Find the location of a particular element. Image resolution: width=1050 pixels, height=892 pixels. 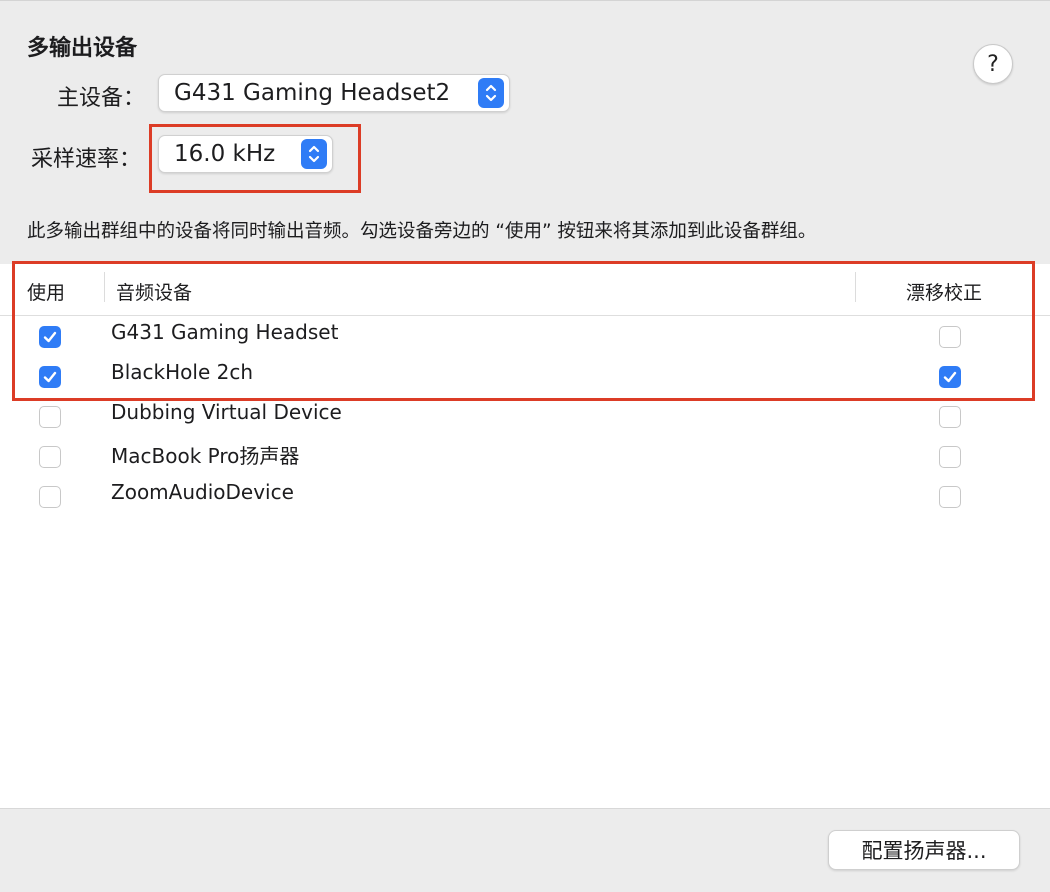

master-device-value: G431 Gaming Headset2 is located at coordinates (312, 93).